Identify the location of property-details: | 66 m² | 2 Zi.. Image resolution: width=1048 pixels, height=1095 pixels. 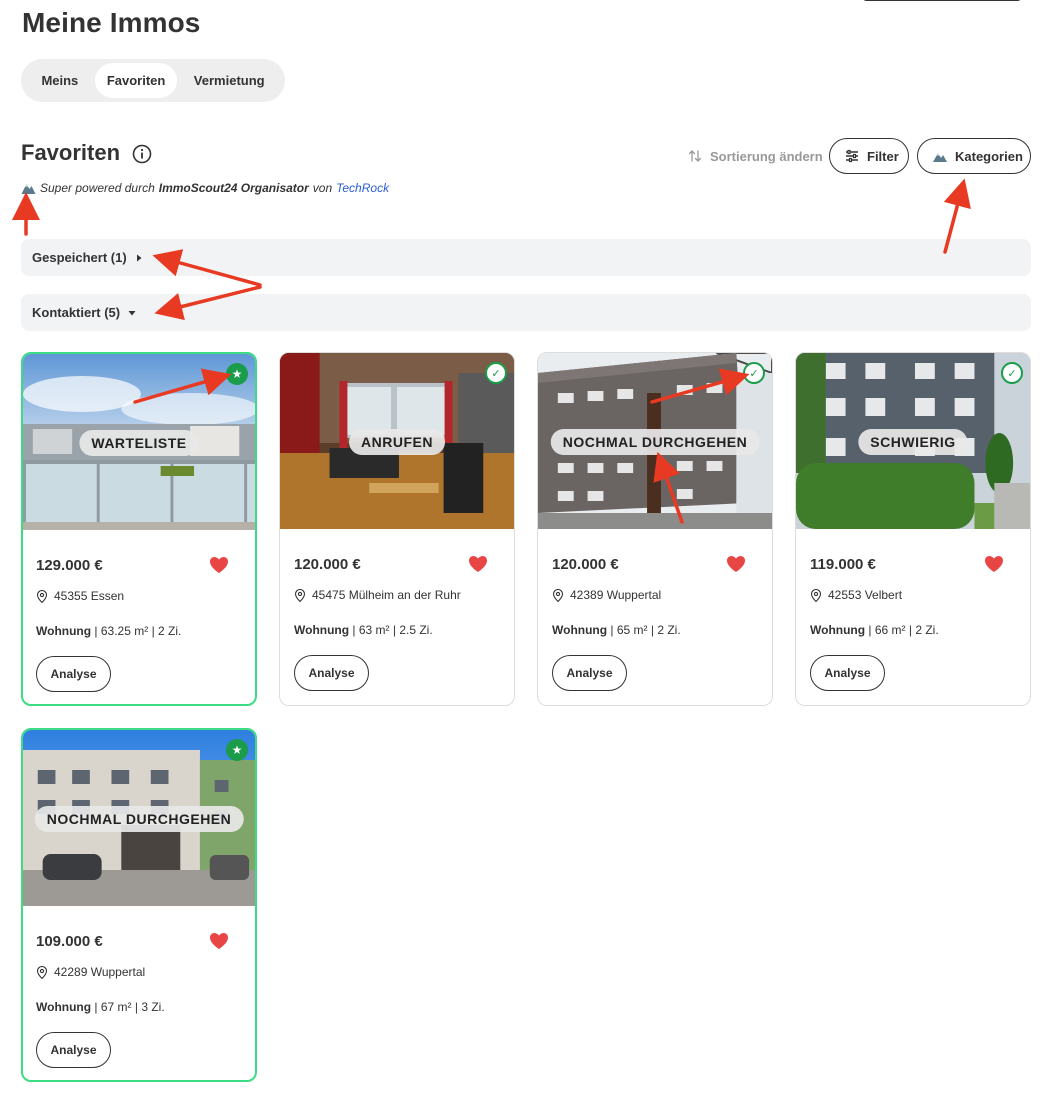
(902, 630).